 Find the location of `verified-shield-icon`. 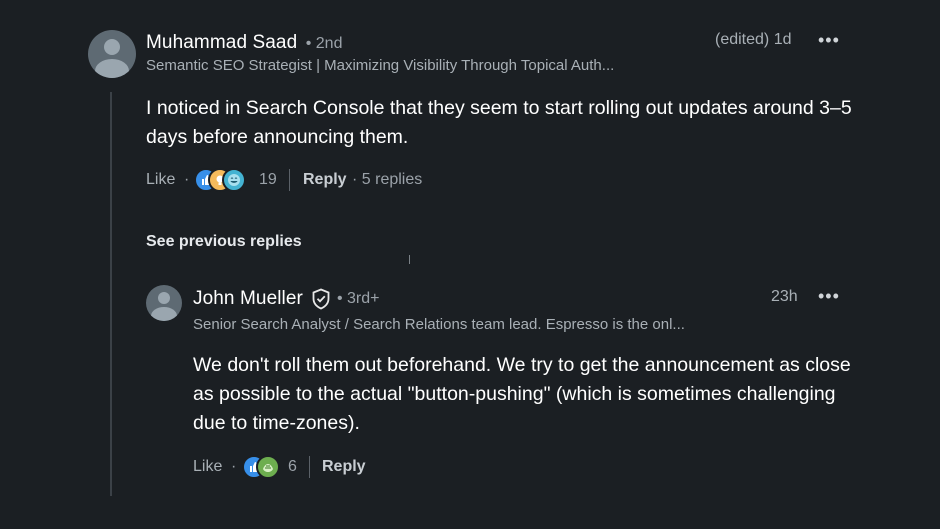

verified-shield-icon is located at coordinates (321, 299).